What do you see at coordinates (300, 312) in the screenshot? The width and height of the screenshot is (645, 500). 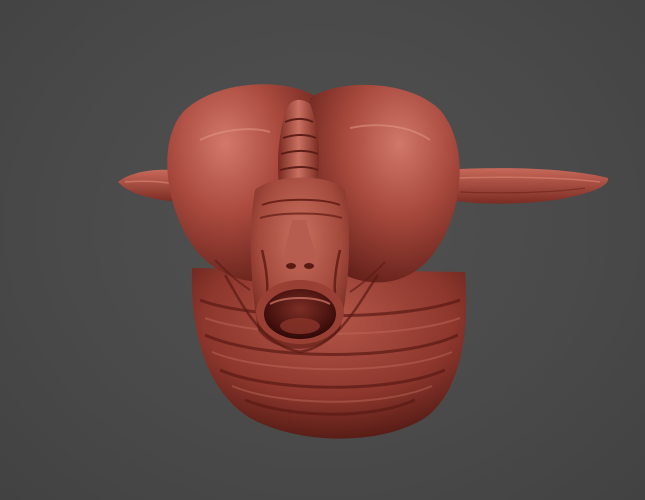 I see `open-mouth` at bounding box center [300, 312].